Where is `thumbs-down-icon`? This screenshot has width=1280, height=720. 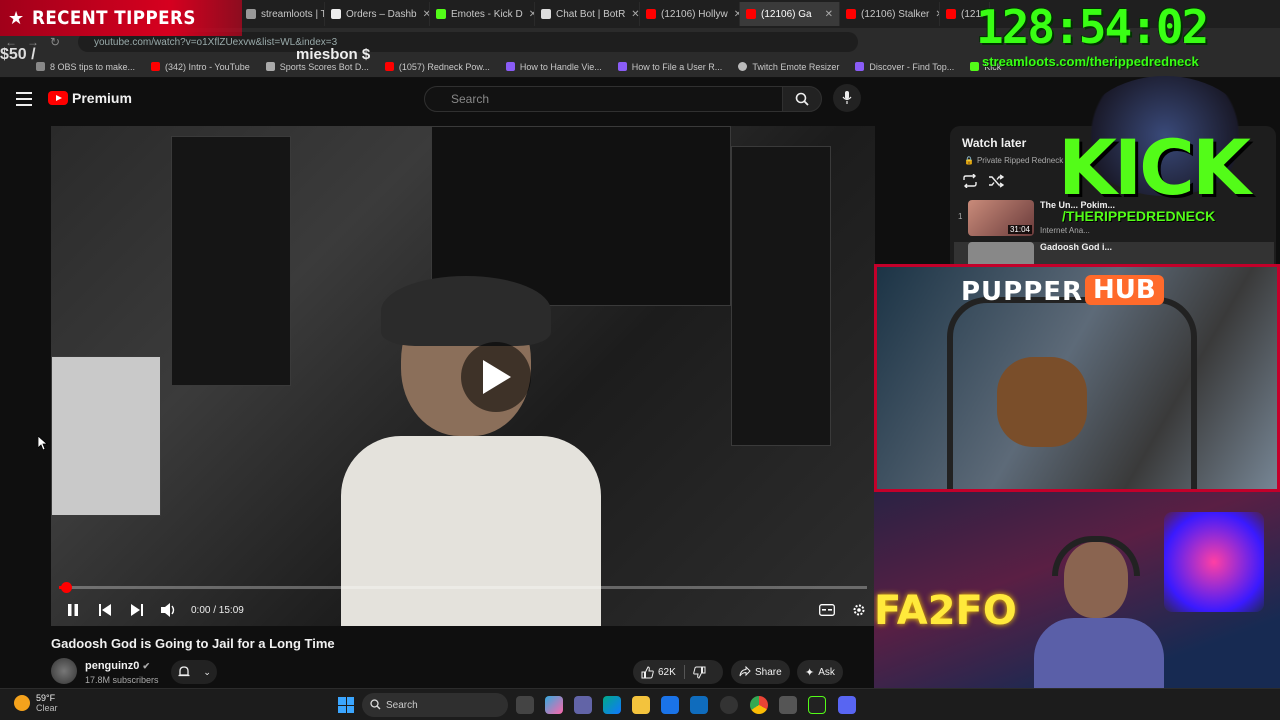
thumbs-down-icon is located at coordinates (699, 672).